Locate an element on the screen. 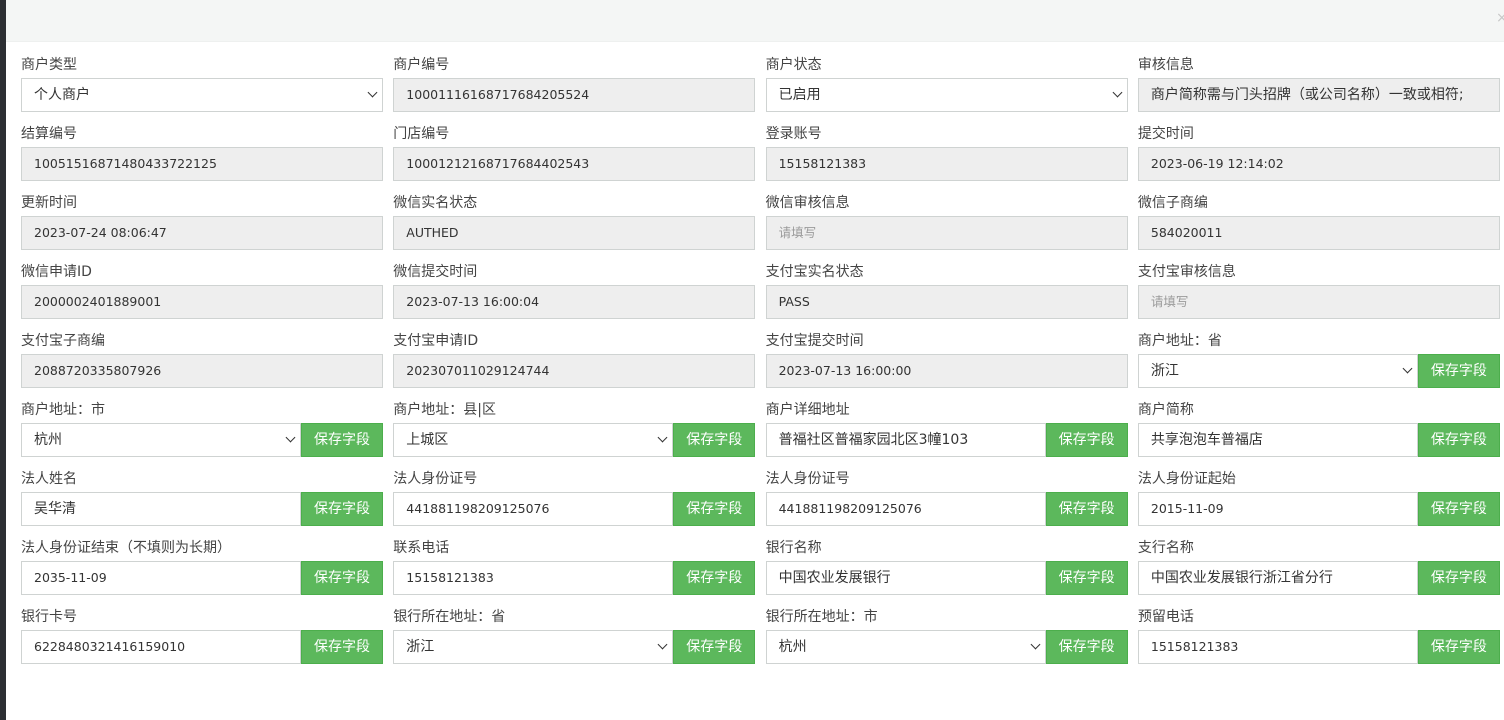 The image size is (1504, 720). field-input: 中国农业发展银行 is located at coordinates (905, 578).